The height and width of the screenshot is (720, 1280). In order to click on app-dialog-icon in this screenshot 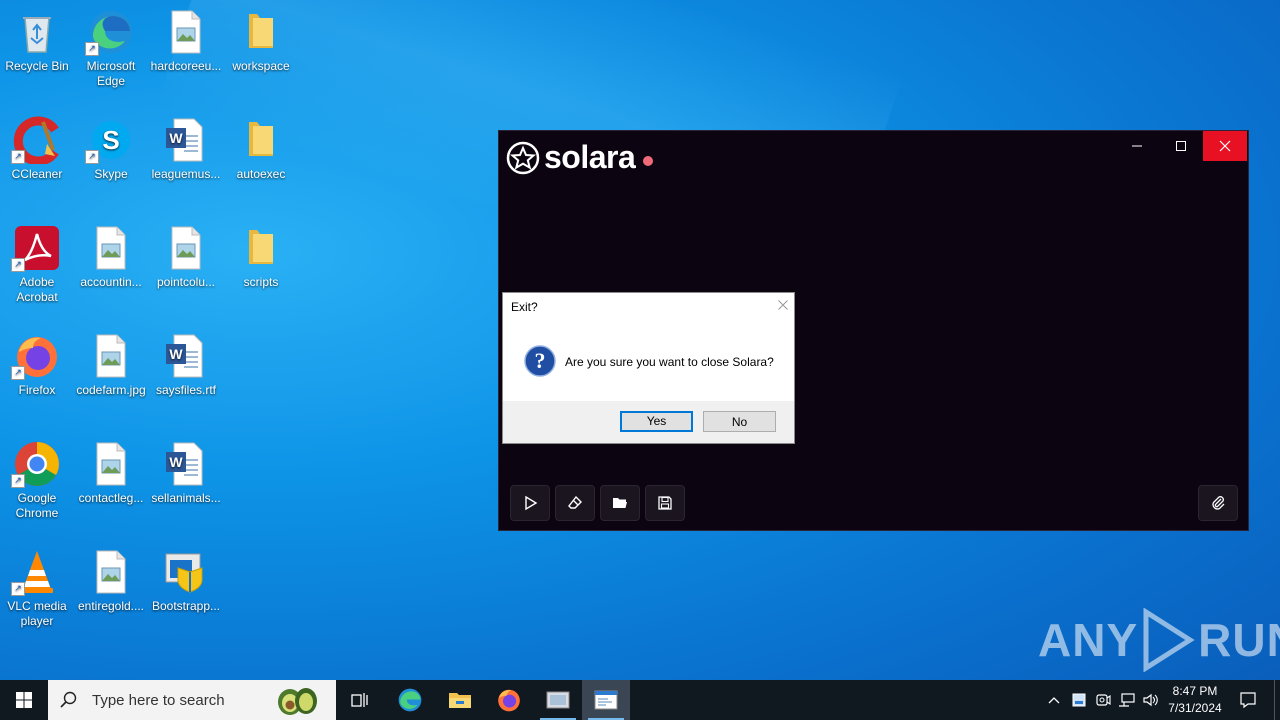, I will do `click(606, 700)`.